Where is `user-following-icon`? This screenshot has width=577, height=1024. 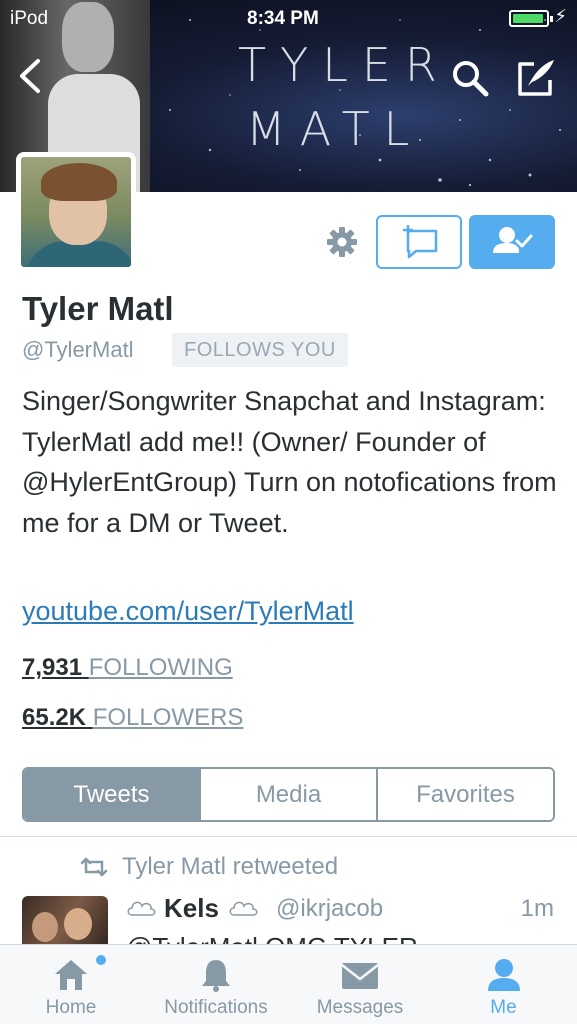 user-following-icon is located at coordinates (513, 240).